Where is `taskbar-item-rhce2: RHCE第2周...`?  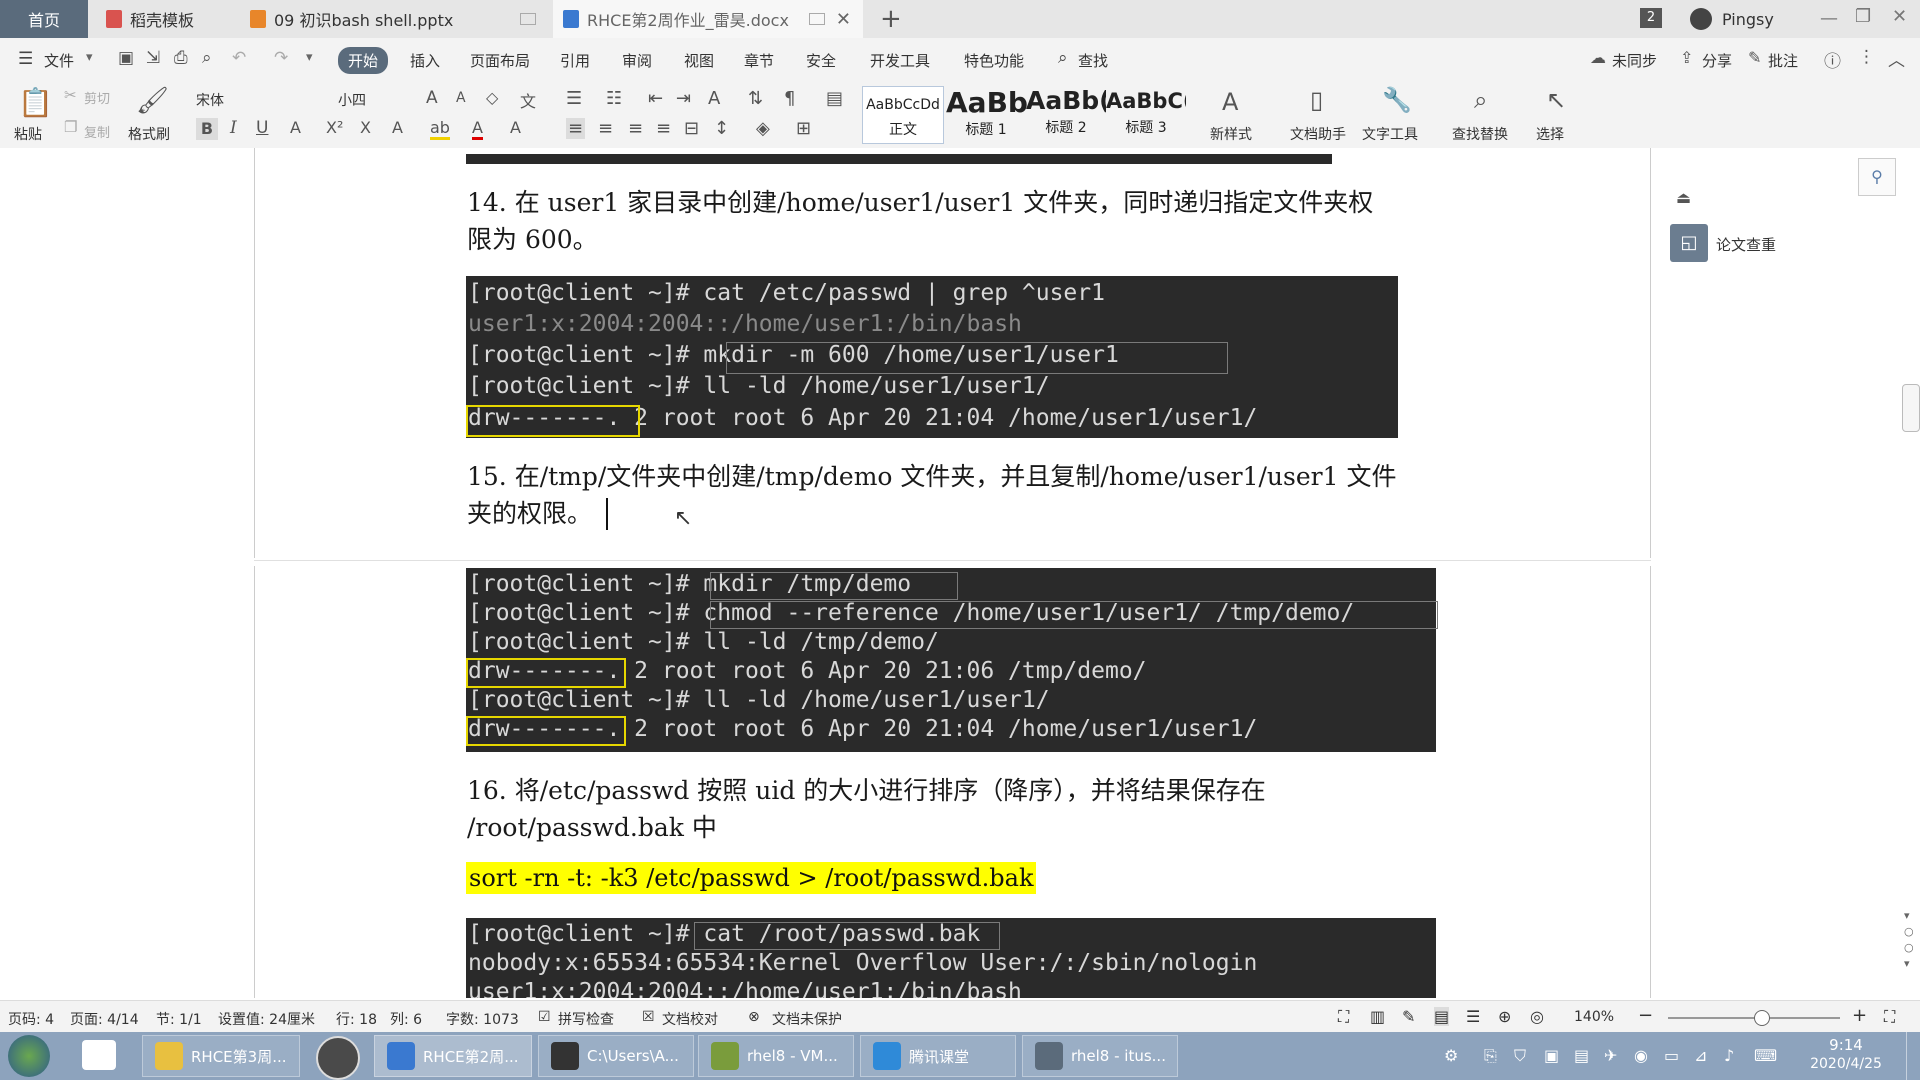
taskbar-item-rhce2: RHCE第2周... is located at coordinates (453, 1056).